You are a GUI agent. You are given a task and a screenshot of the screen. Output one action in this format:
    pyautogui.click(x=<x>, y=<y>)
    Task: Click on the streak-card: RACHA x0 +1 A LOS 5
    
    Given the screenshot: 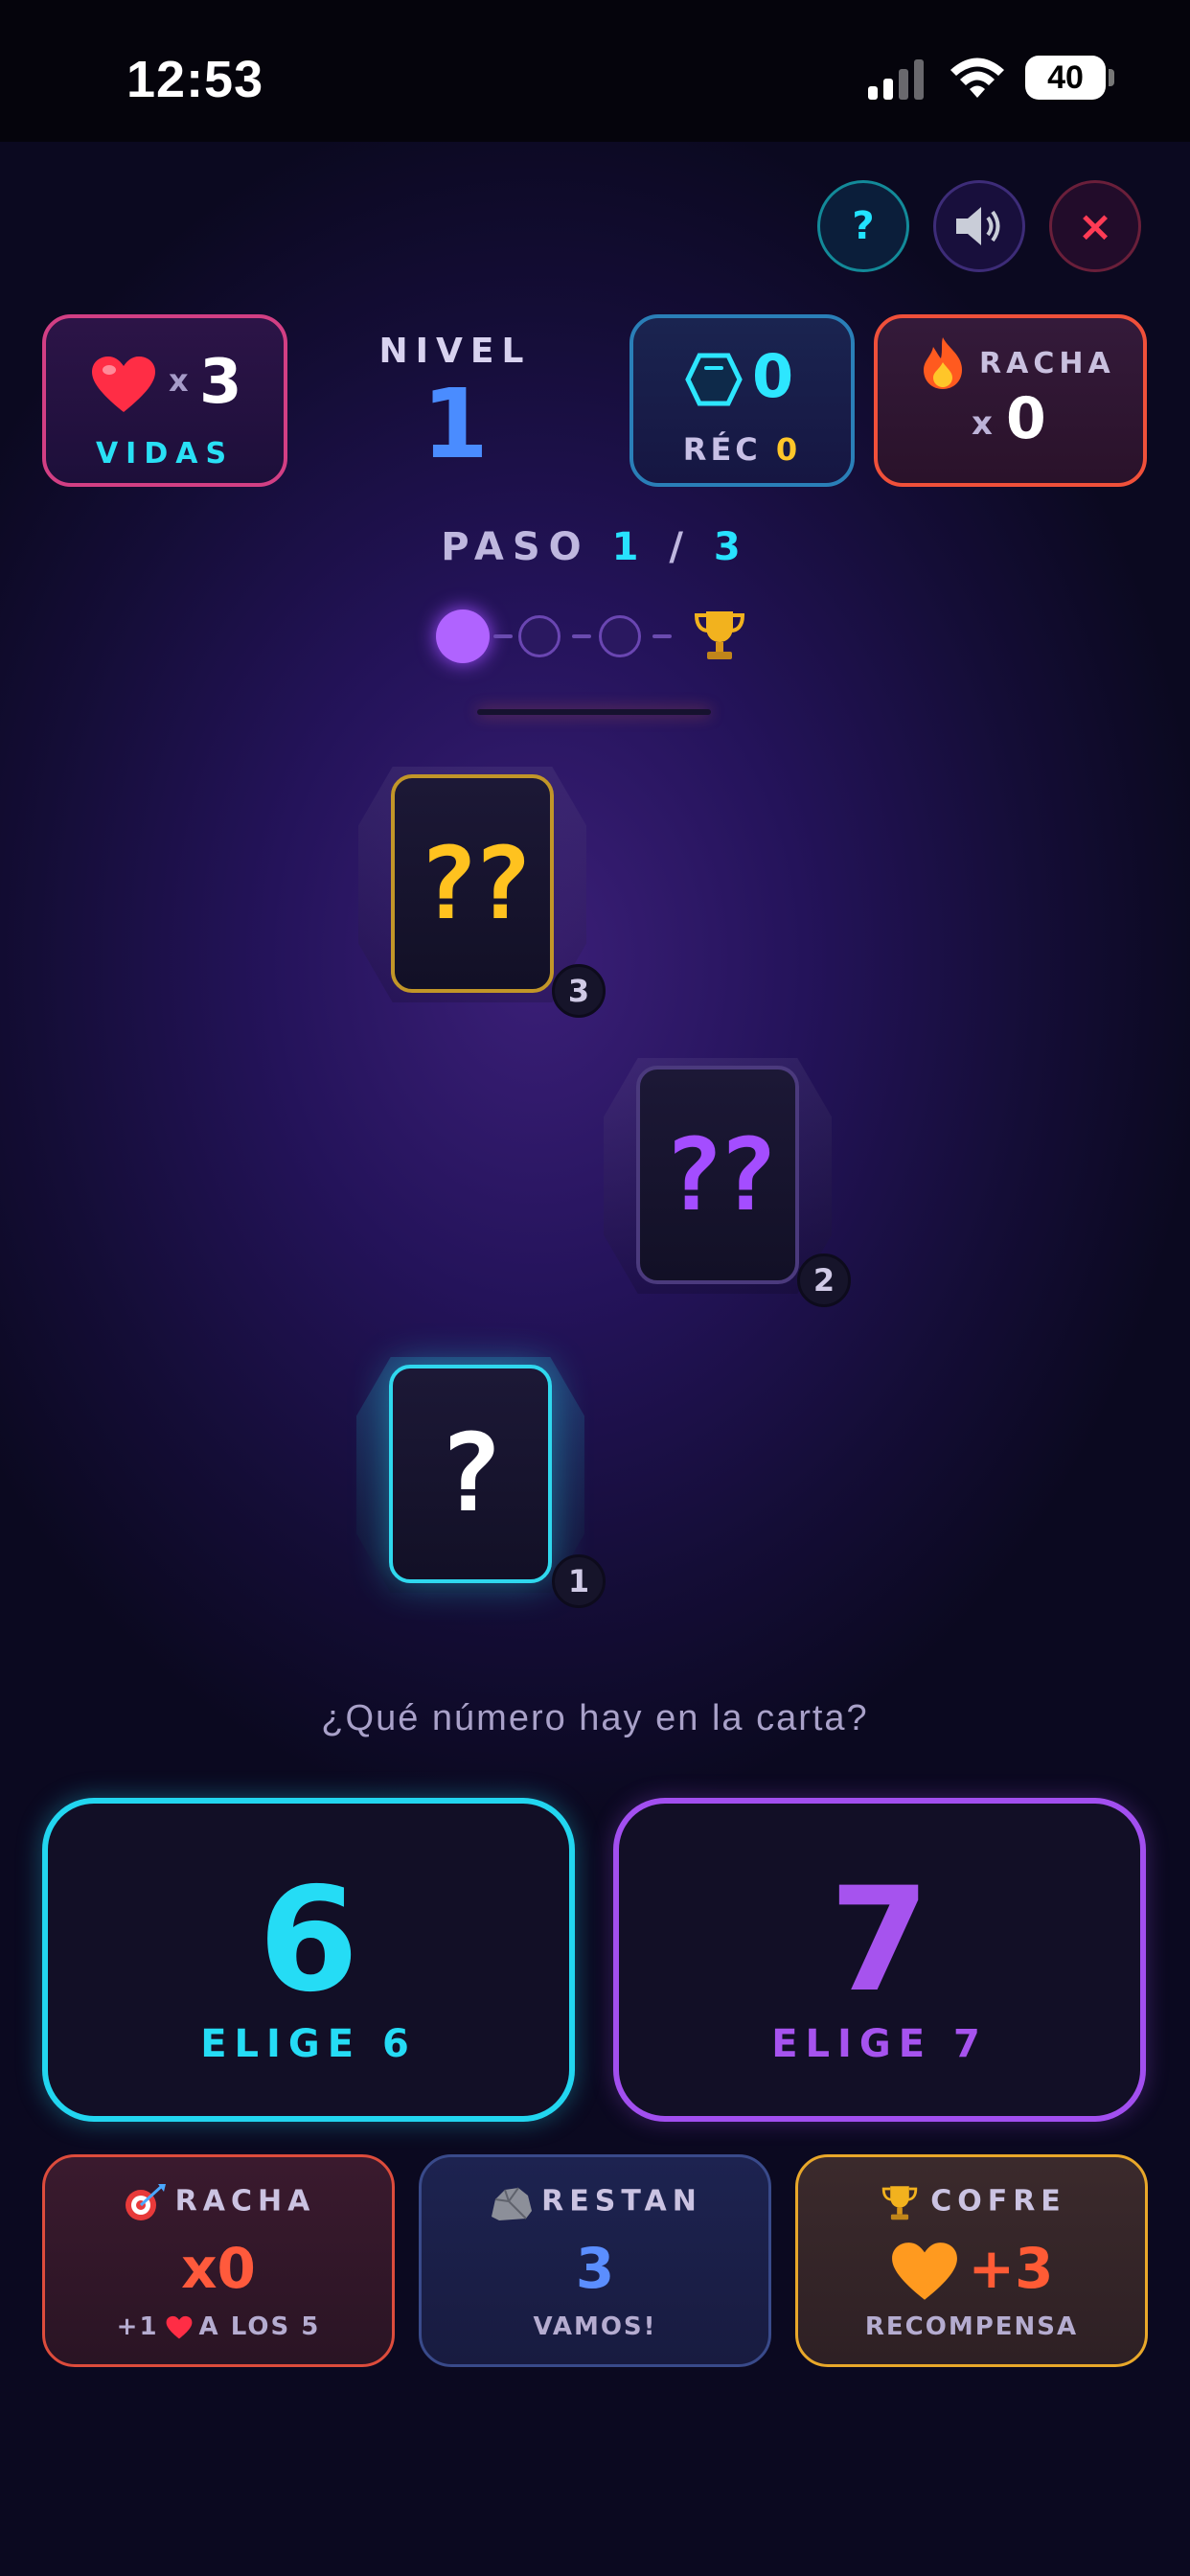 What is the action you would take?
    pyautogui.click(x=218, y=2260)
    